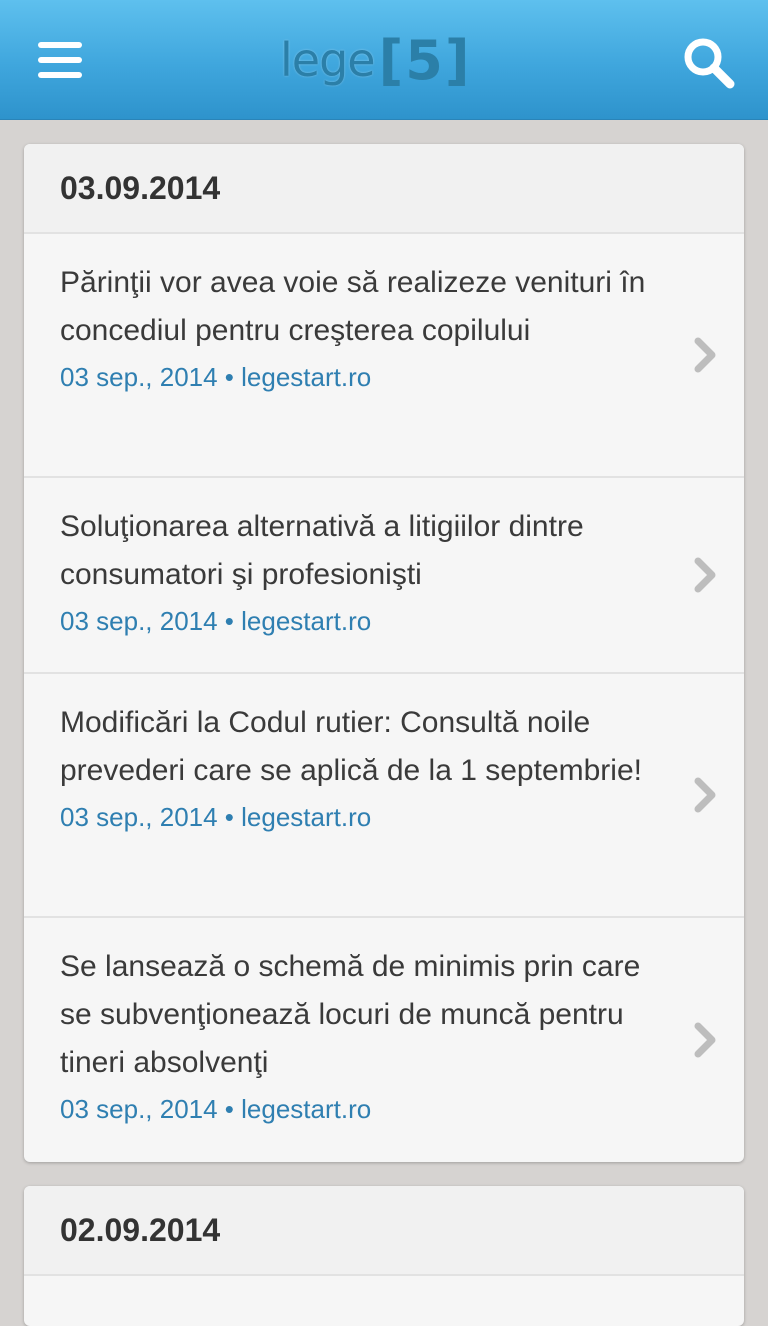 This screenshot has width=768, height=1326. What do you see at coordinates (425, 60) in the screenshot?
I see `logo-number: [5]` at bounding box center [425, 60].